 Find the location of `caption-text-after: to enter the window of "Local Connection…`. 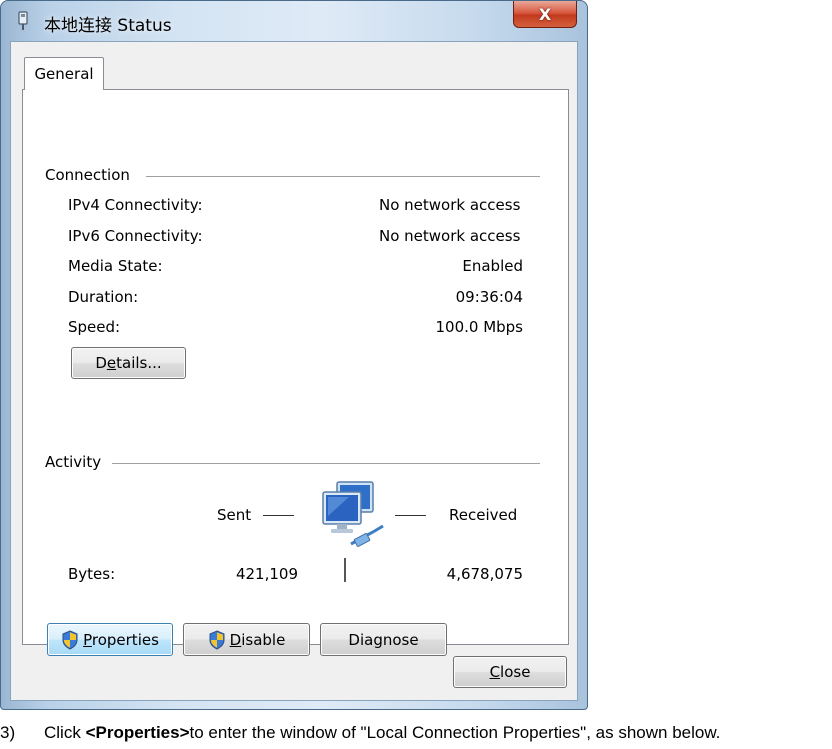

caption-text-after: to enter the window of "Local Connection… is located at coordinates (455, 732).